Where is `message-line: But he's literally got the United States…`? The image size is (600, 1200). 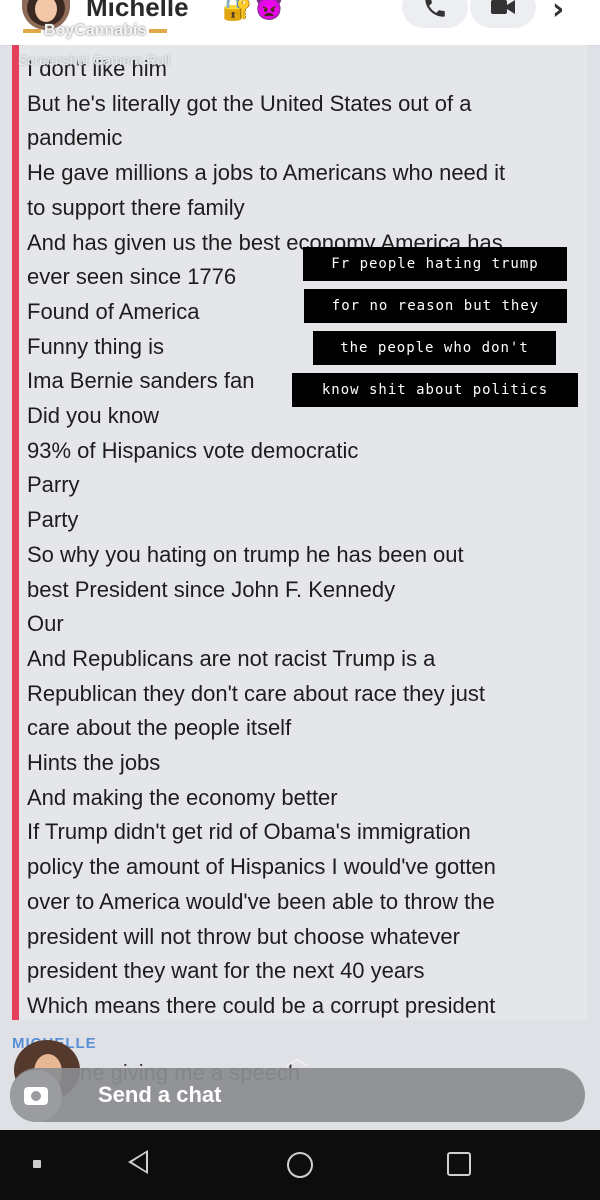 message-line: But he's literally got the United States… is located at coordinates (249, 103).